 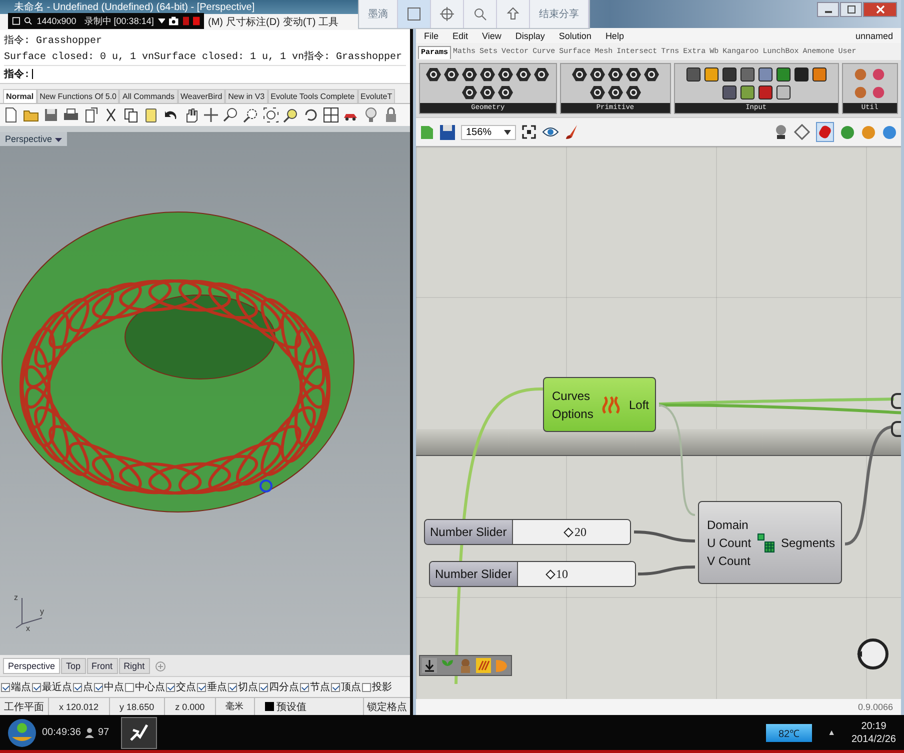 What do you see at coordinates (148, 96) in the screenshot?
I see `toolbar-tab: All Commands` at bounding box center [148, 96].